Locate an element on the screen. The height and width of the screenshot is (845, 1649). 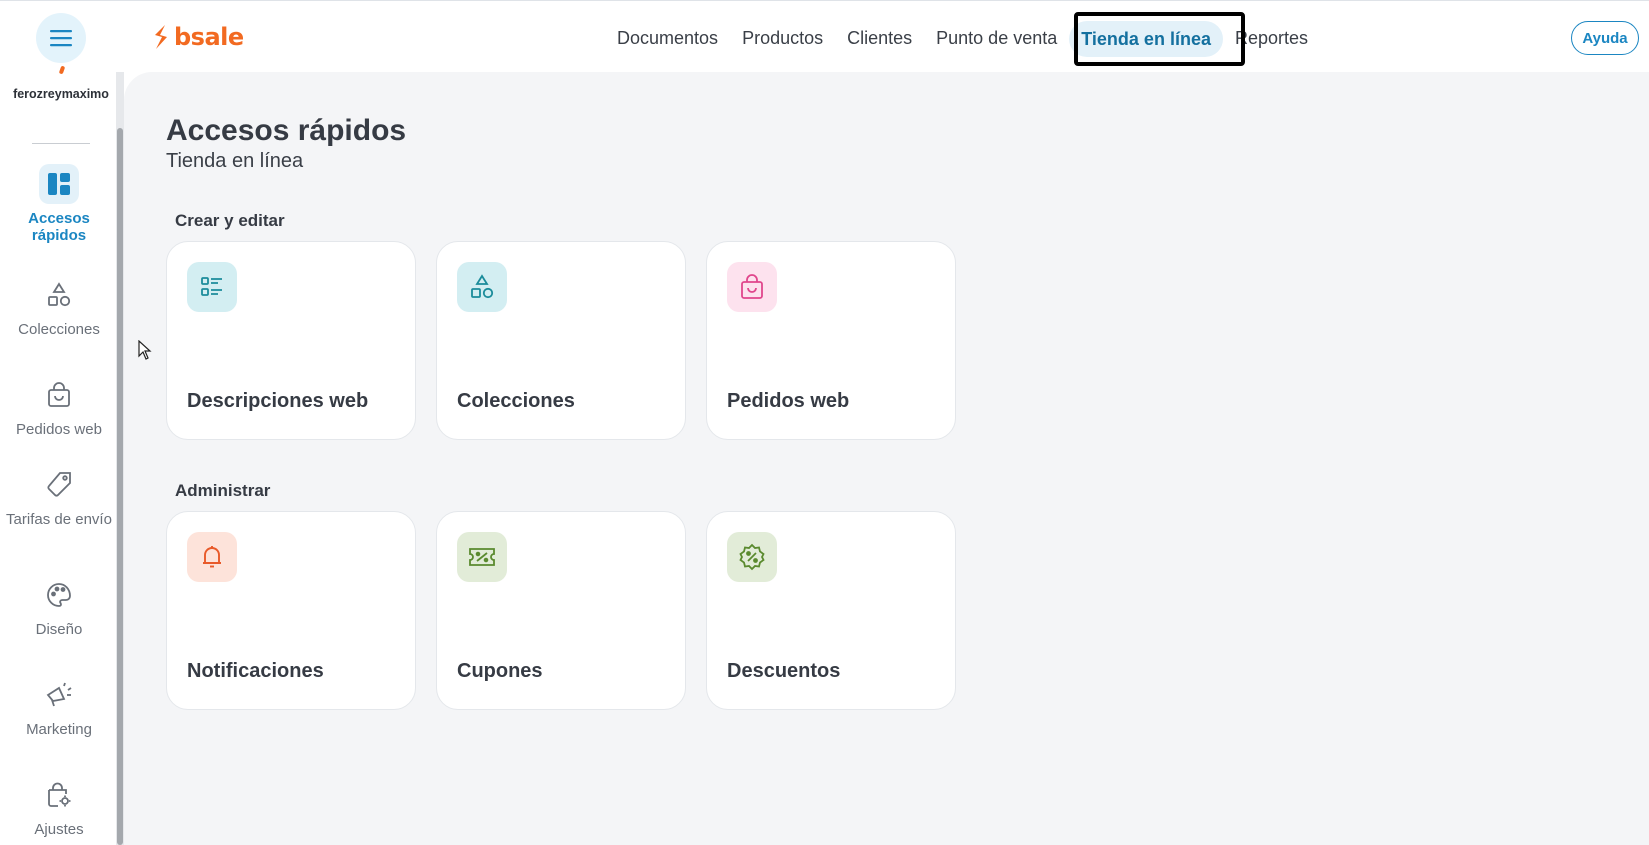
sidebar-item-label: Accesos rápidos is located at coordinates (59, 227).